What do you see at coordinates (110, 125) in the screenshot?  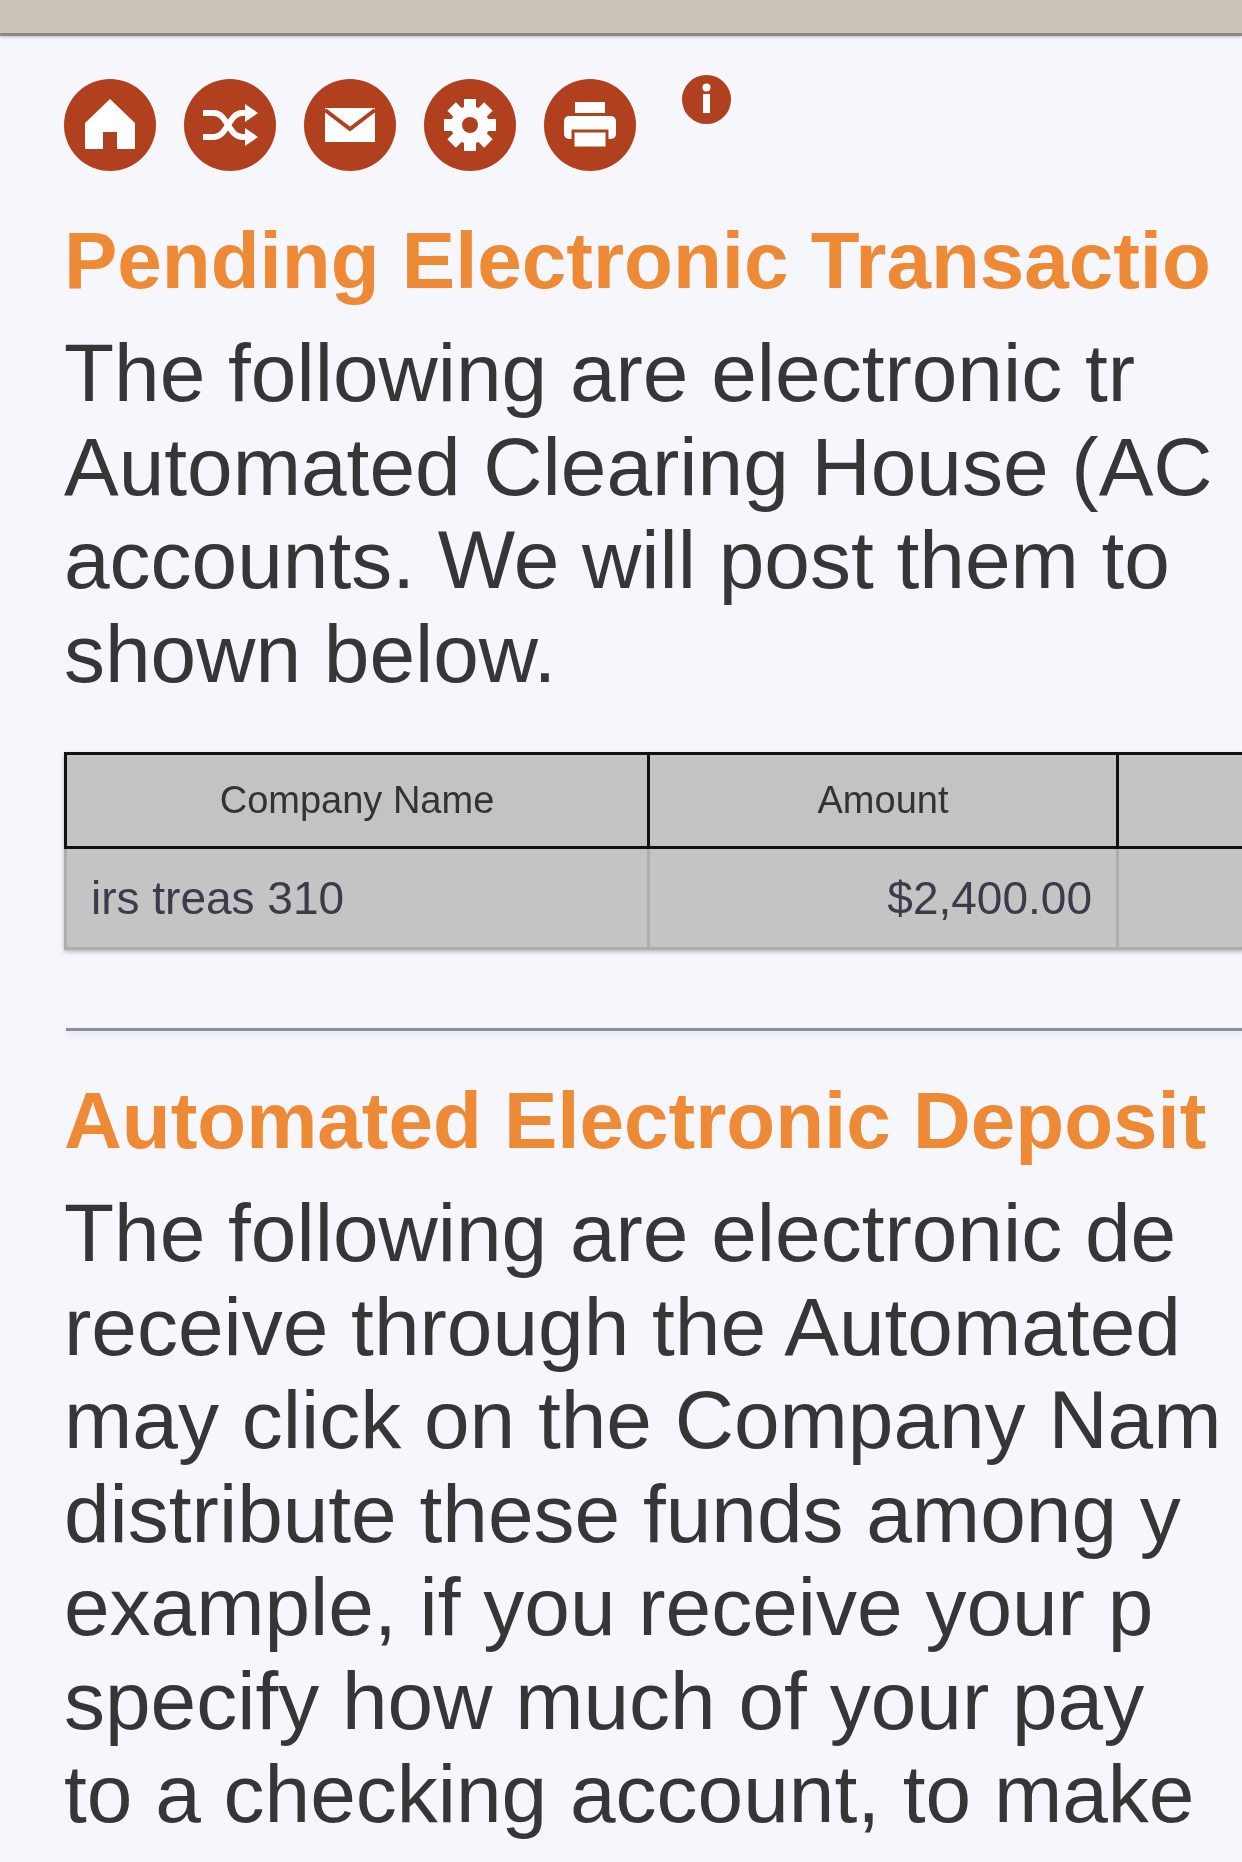 I see `home-icon` at bounding box center [110, 125].